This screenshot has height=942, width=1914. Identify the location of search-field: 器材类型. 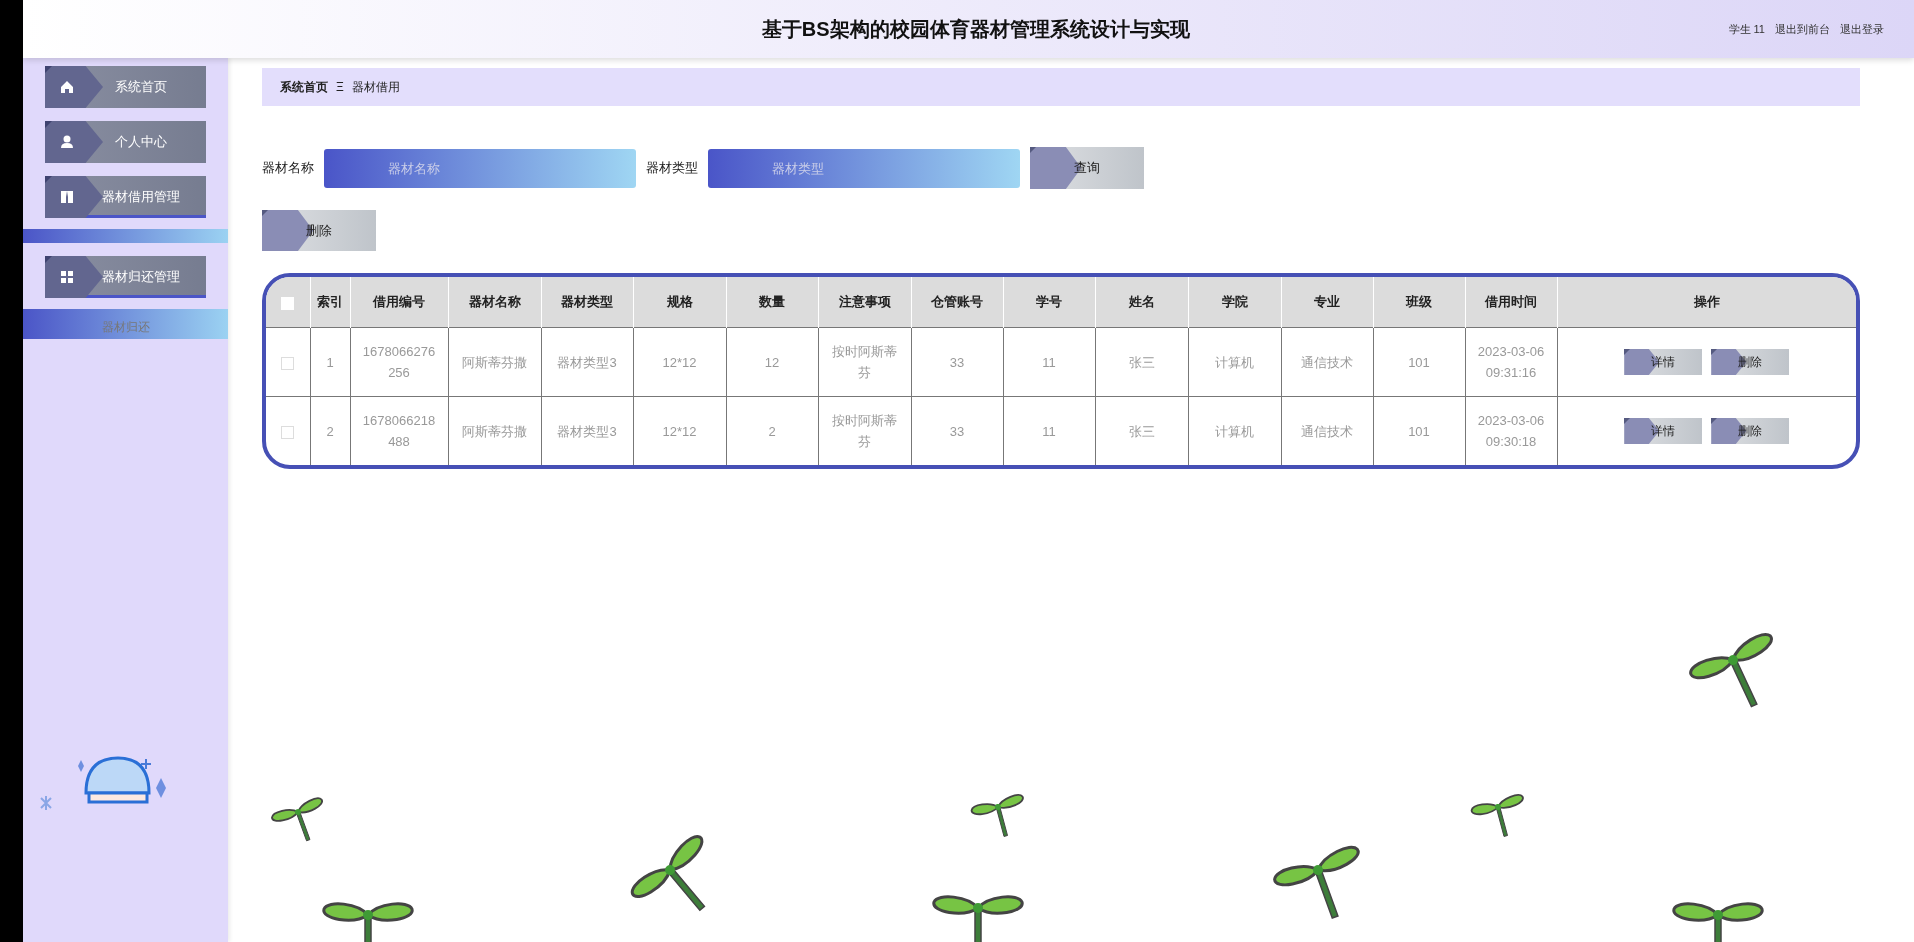
(864, 168).